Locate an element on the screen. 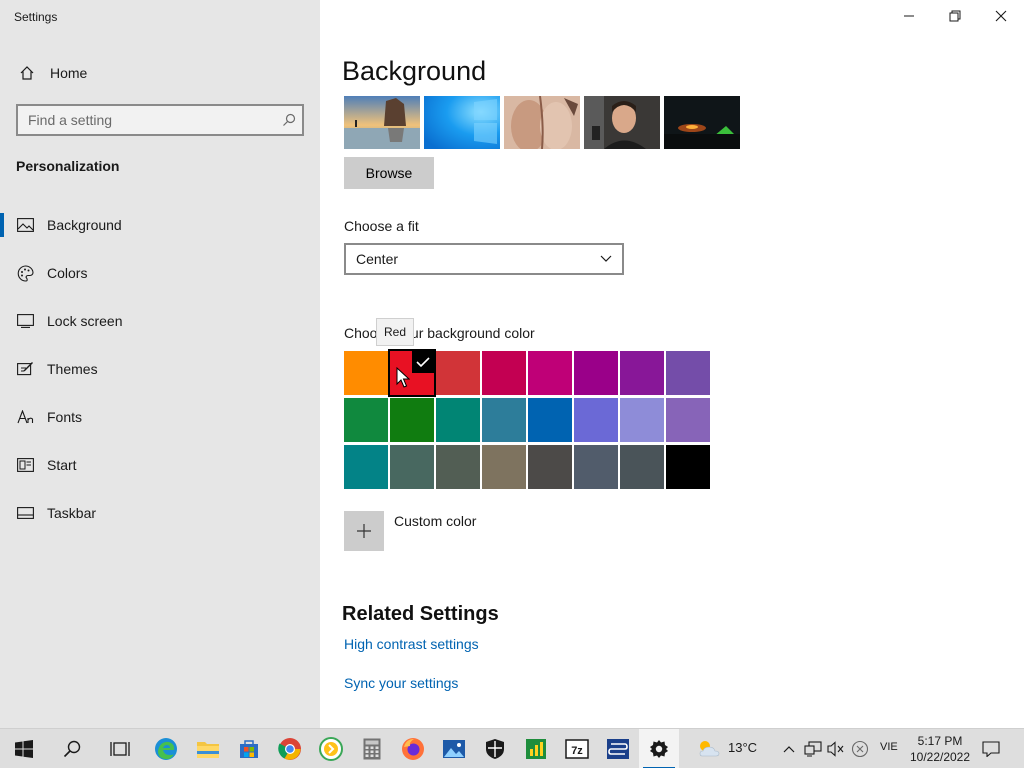 This screenshot has height=768, width=1024. calculator-icon is located at coordinates (372, 749).